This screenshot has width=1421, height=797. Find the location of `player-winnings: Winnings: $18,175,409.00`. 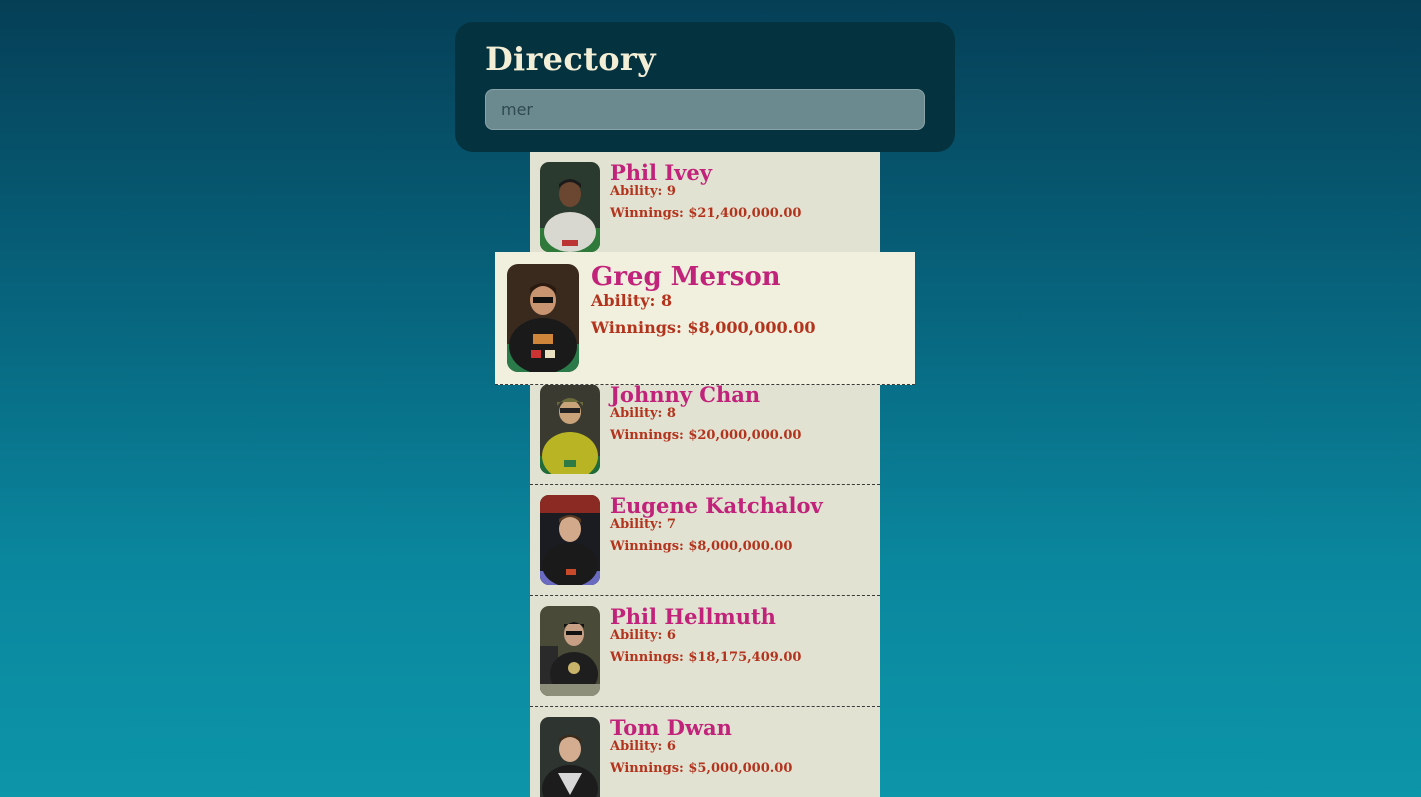

player-winnings: Winnings: $18,175,409.00 is located at coordinates (706, 657).